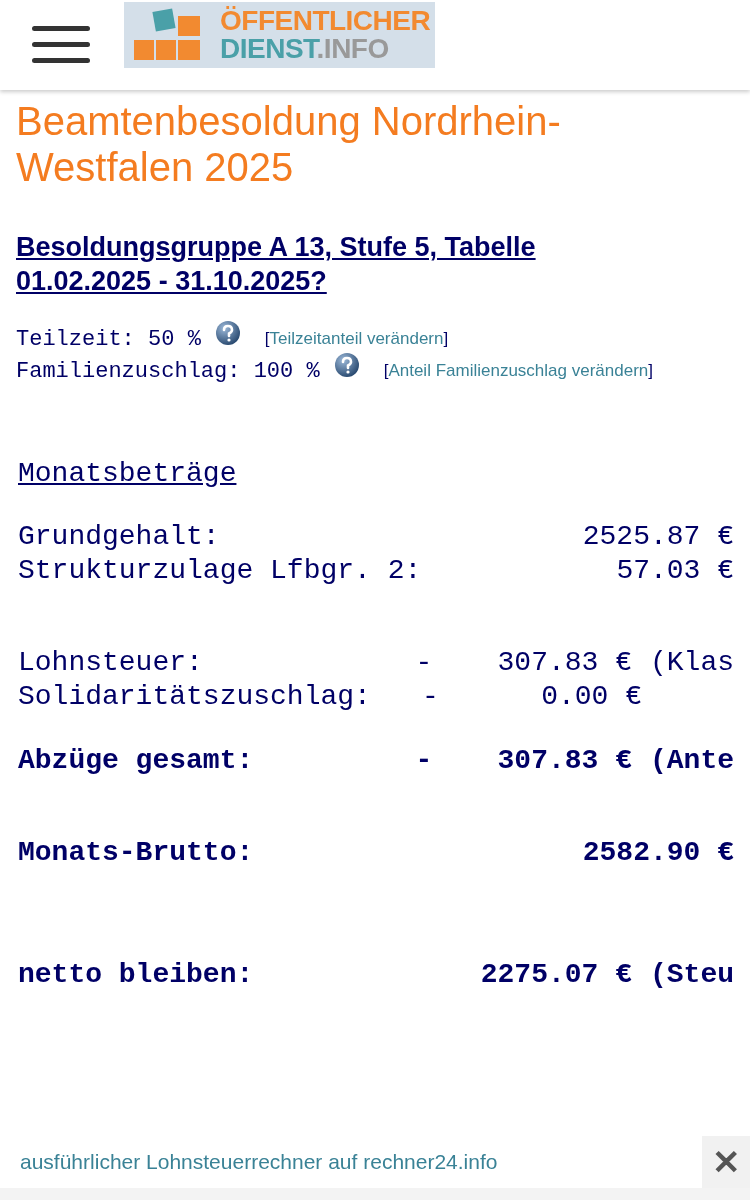  Describe the element at coordinates (591, 696) in the screenshot. I see `amount-value: 0.00 €` at that location.